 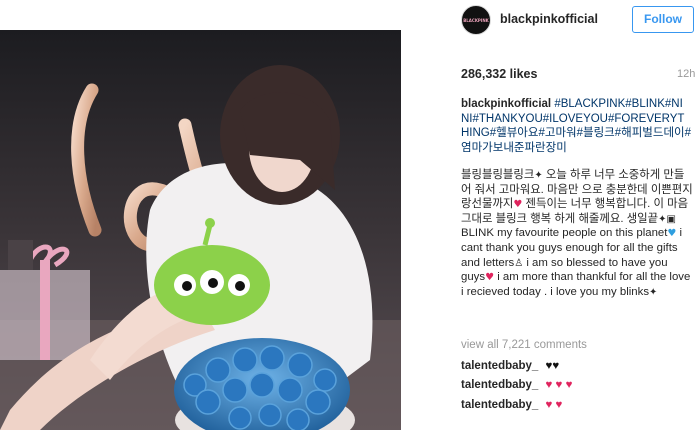 I want to click on caption-line: BLINK my favourite people on this planet, so click(x=564, y=233).